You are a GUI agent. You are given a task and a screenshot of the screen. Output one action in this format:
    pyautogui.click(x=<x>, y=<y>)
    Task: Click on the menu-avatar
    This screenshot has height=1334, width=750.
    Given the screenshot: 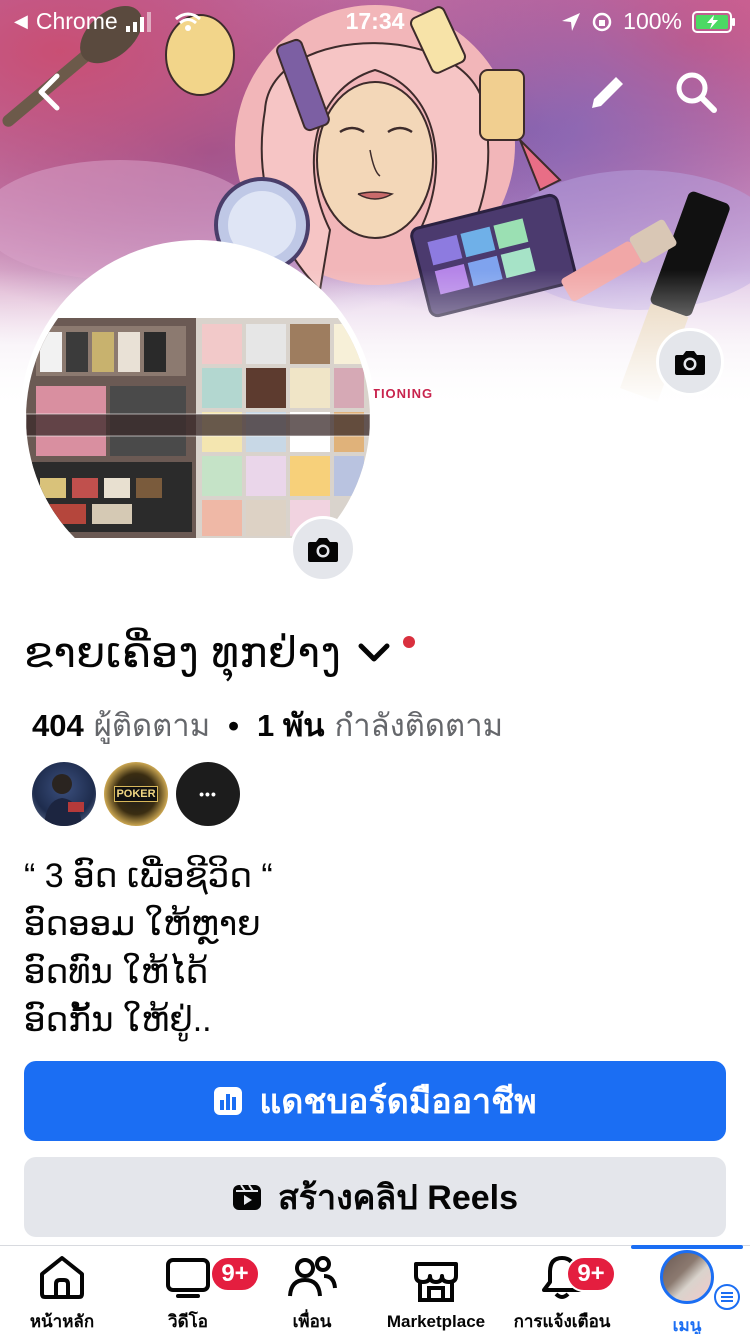 What is the action you would take?
    pyautogui.click(x=687, y=1277)
    